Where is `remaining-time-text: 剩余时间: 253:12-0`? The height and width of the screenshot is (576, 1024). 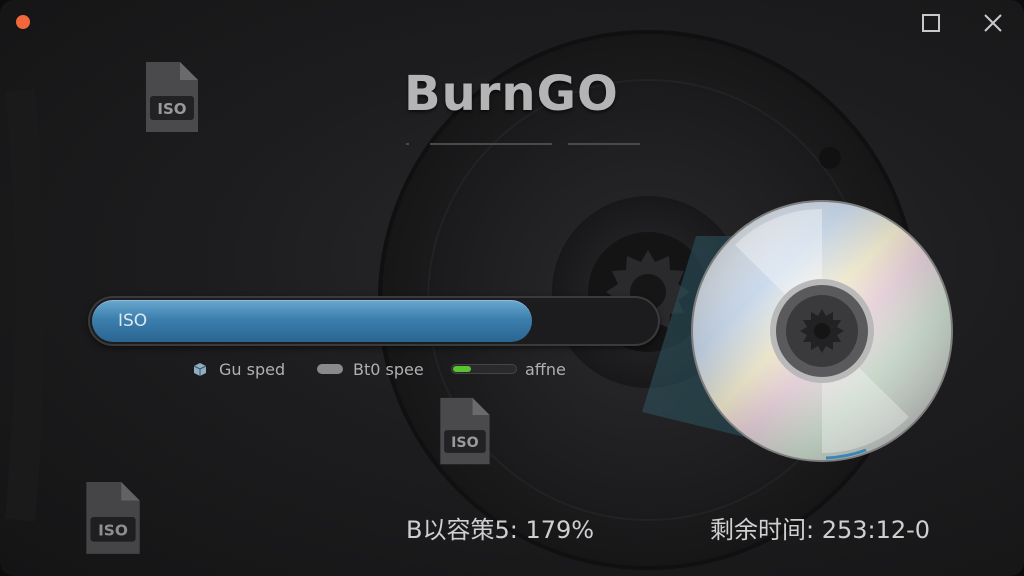
remaining-time-text: 剩余时间: 253:12-0 is located at coordinates (820, 530).